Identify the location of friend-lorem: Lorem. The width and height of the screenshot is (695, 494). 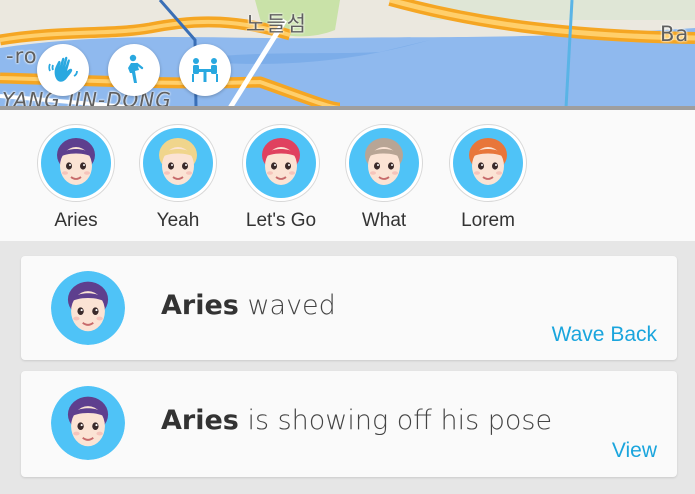
(488, 178).